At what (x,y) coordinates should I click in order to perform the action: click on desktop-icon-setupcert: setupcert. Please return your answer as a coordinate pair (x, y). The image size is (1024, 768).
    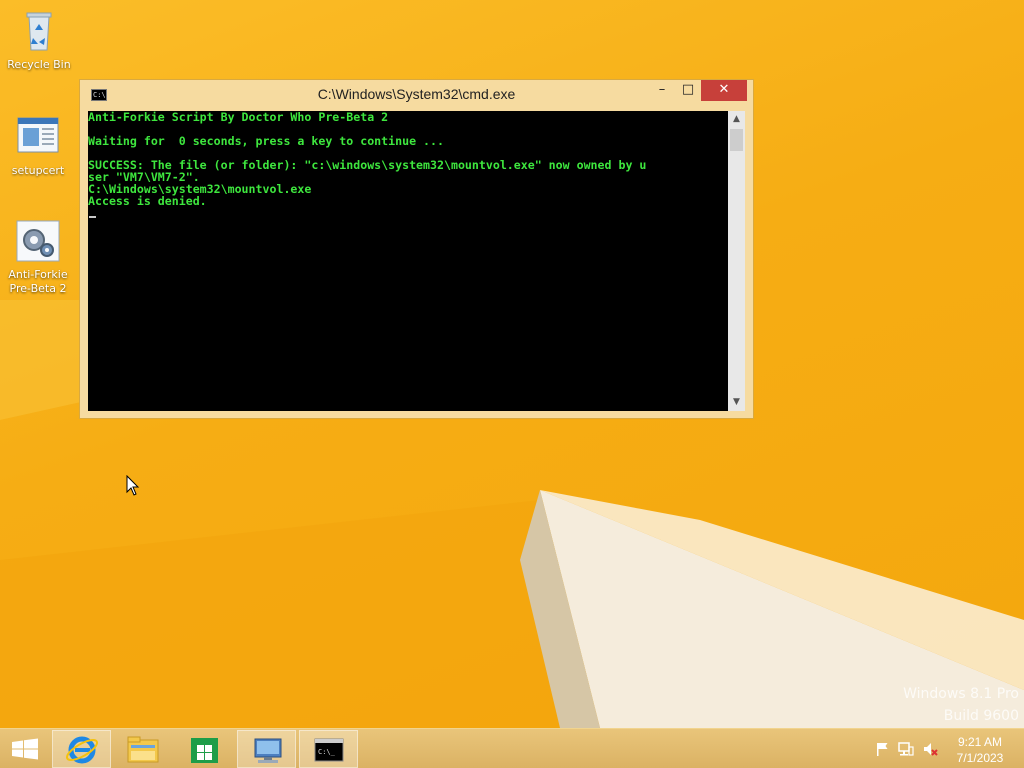
    Looking at the image, I should click on (38, 146).